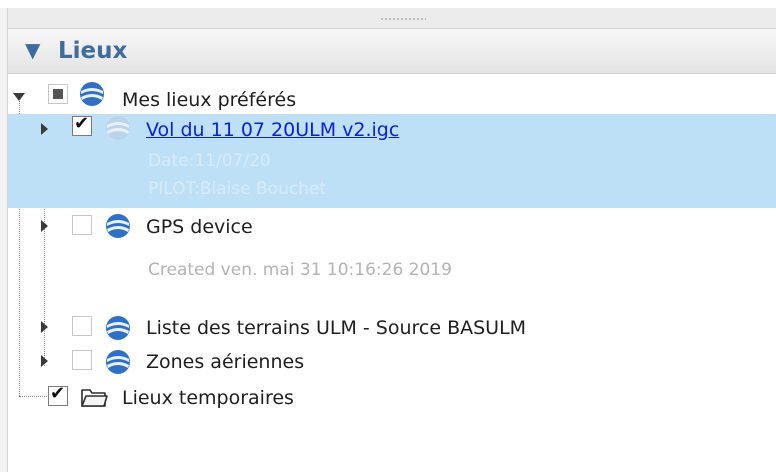 The height and width of the screenshot is (472, 776). Describe the element at coordinates (403, 19) in the screenshot. I see `grip-icon` at that location.